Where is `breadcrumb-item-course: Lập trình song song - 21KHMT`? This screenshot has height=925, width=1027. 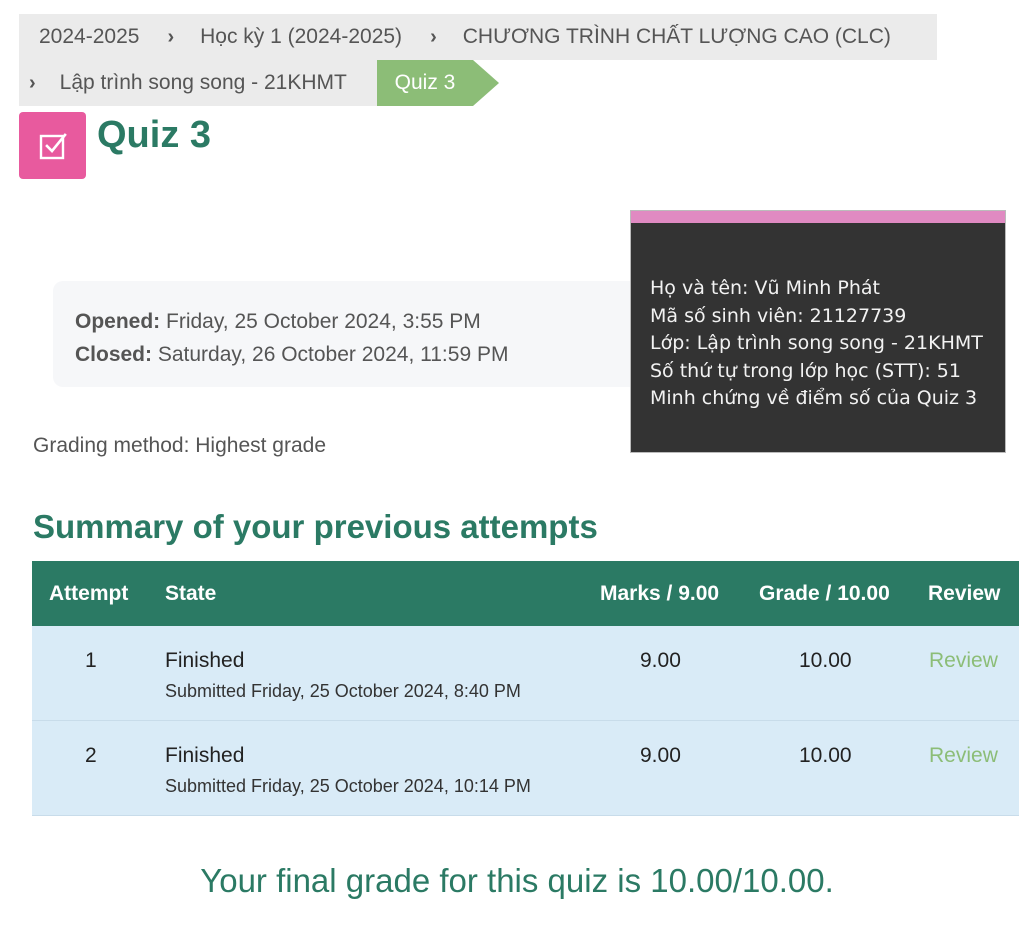
breadcrumb-item-course: Lập trình song song - 21KHMT is located at coordinates (203, 83).